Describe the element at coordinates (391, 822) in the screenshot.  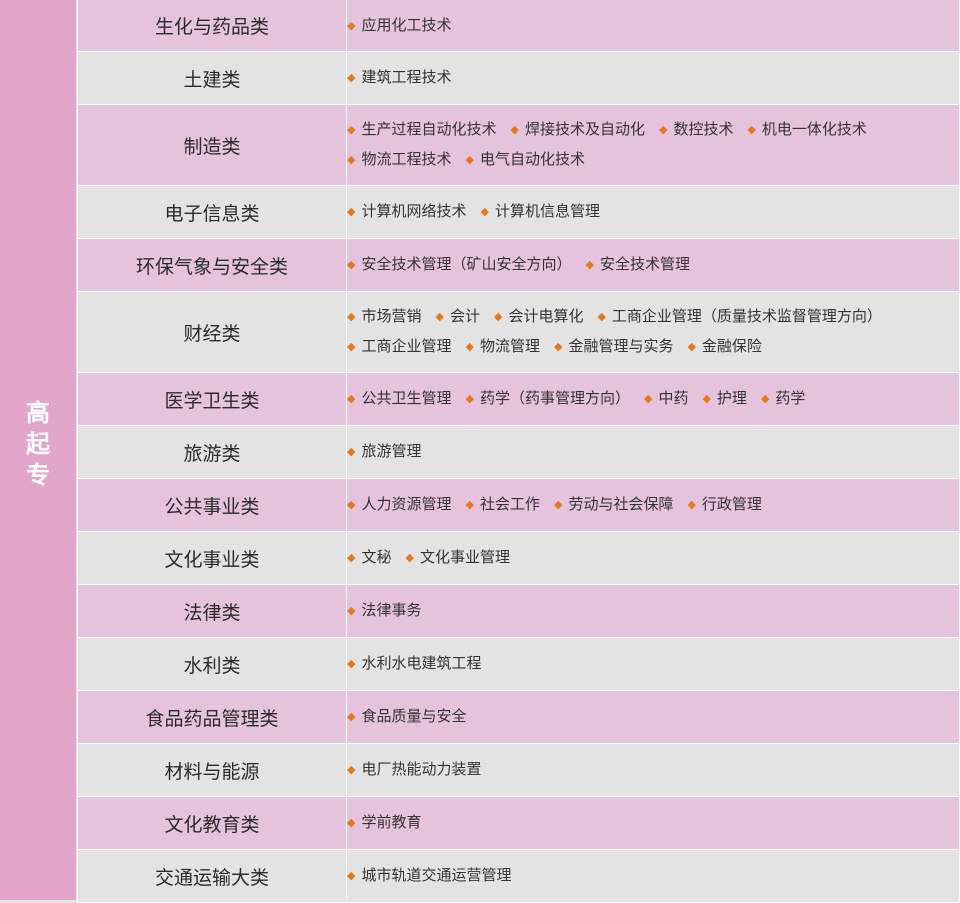
I see `major-name: 学前教育` at that location.